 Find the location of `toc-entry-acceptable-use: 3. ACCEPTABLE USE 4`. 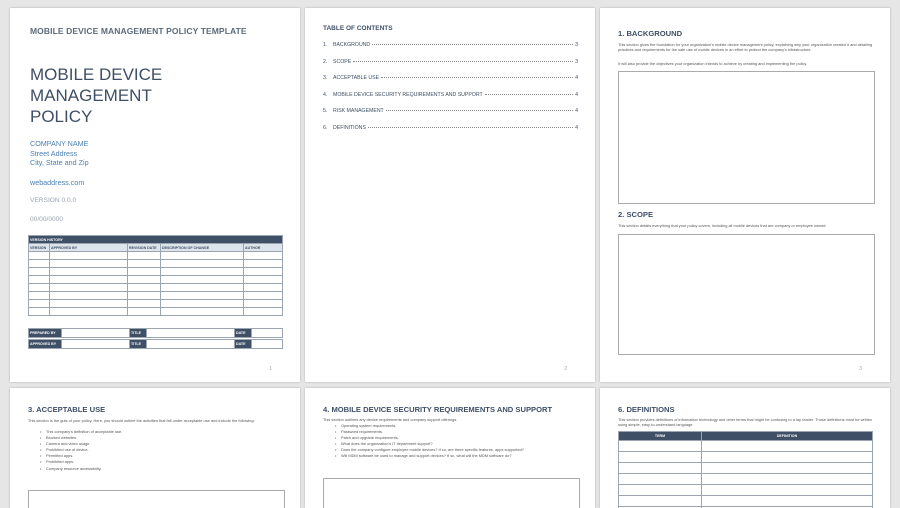

toc-entry-acceptable-use: 3. ACCEPTABLE USE 4 is located at coordinates (450, 78).